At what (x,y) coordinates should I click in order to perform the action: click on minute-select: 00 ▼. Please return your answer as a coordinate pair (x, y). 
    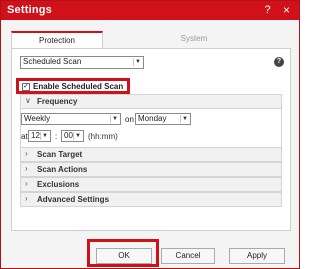
    Looking at the image, I should click on (72, 136).